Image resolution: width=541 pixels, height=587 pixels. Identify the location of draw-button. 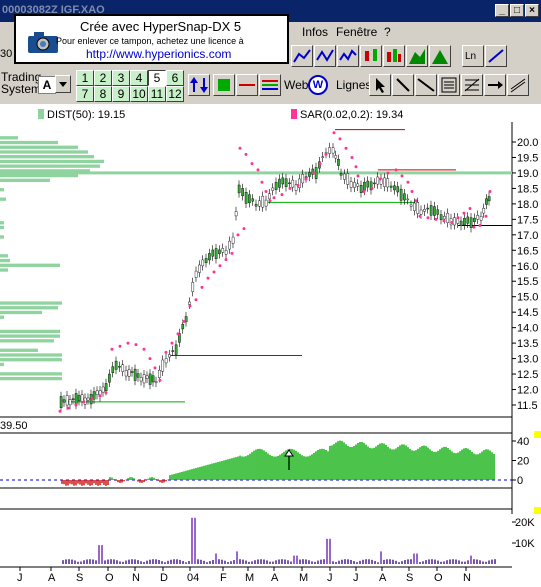
(496, 56).